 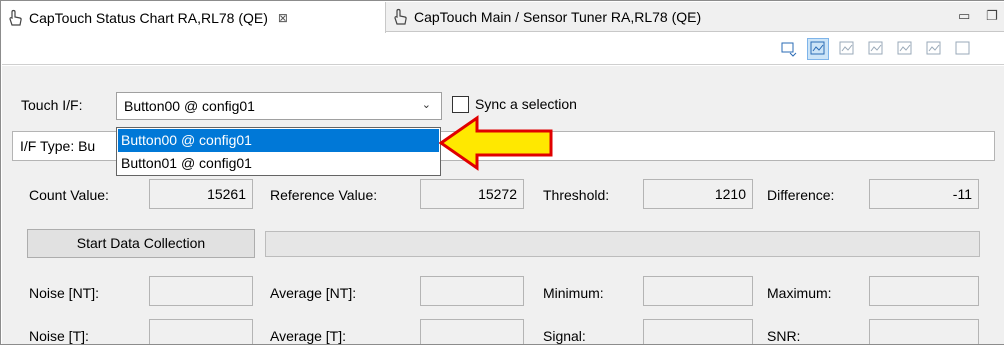 I want to click on reference-value-label: Reference Value:, so click(x=324, y=195).